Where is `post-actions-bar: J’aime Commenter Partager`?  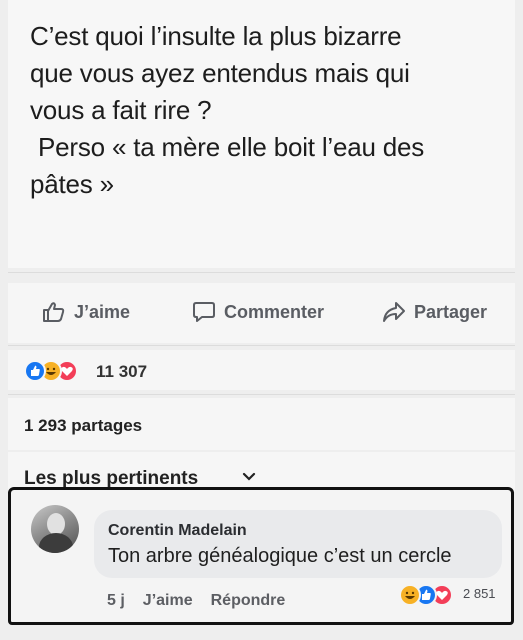
post-actions-bar: J’aime Commenter Partager is located at coordinates (261, 313).